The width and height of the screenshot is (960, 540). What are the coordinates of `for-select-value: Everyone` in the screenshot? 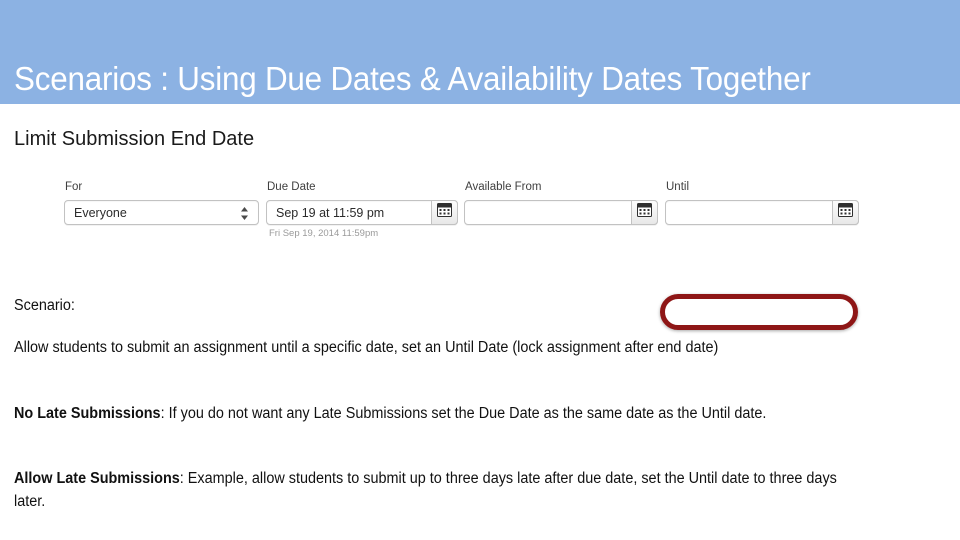 It's located at (100, 213).